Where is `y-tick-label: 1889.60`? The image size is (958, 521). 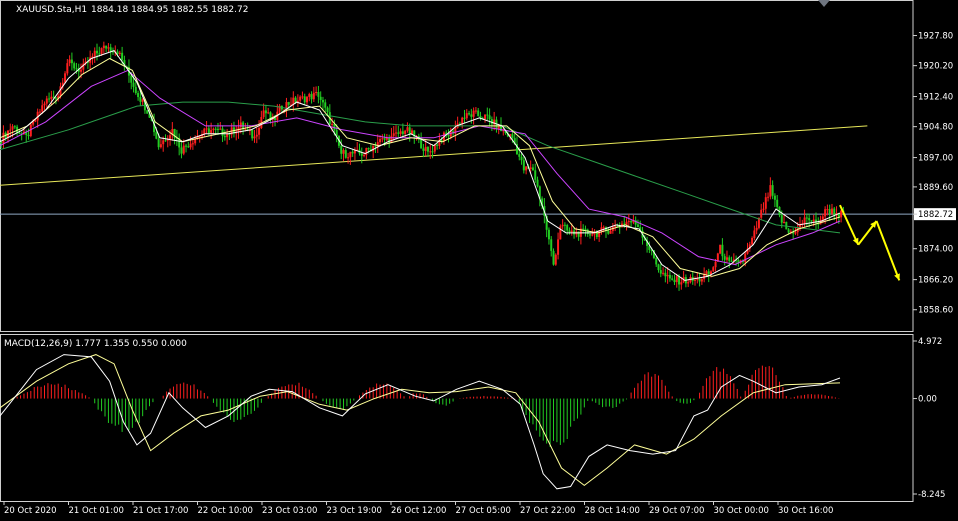 y-tick-label: 1889.60 is located at coordinates (935, 188).